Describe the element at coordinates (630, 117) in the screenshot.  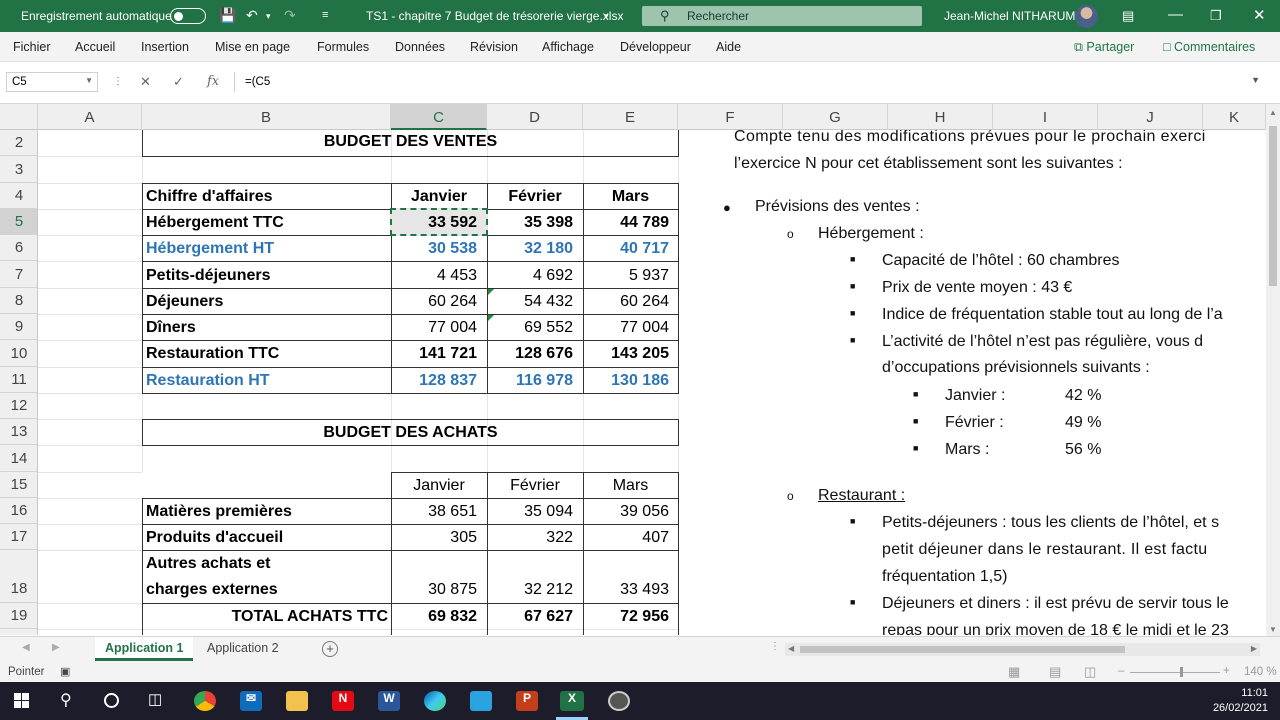
I see `col-header-e: E` at that location.